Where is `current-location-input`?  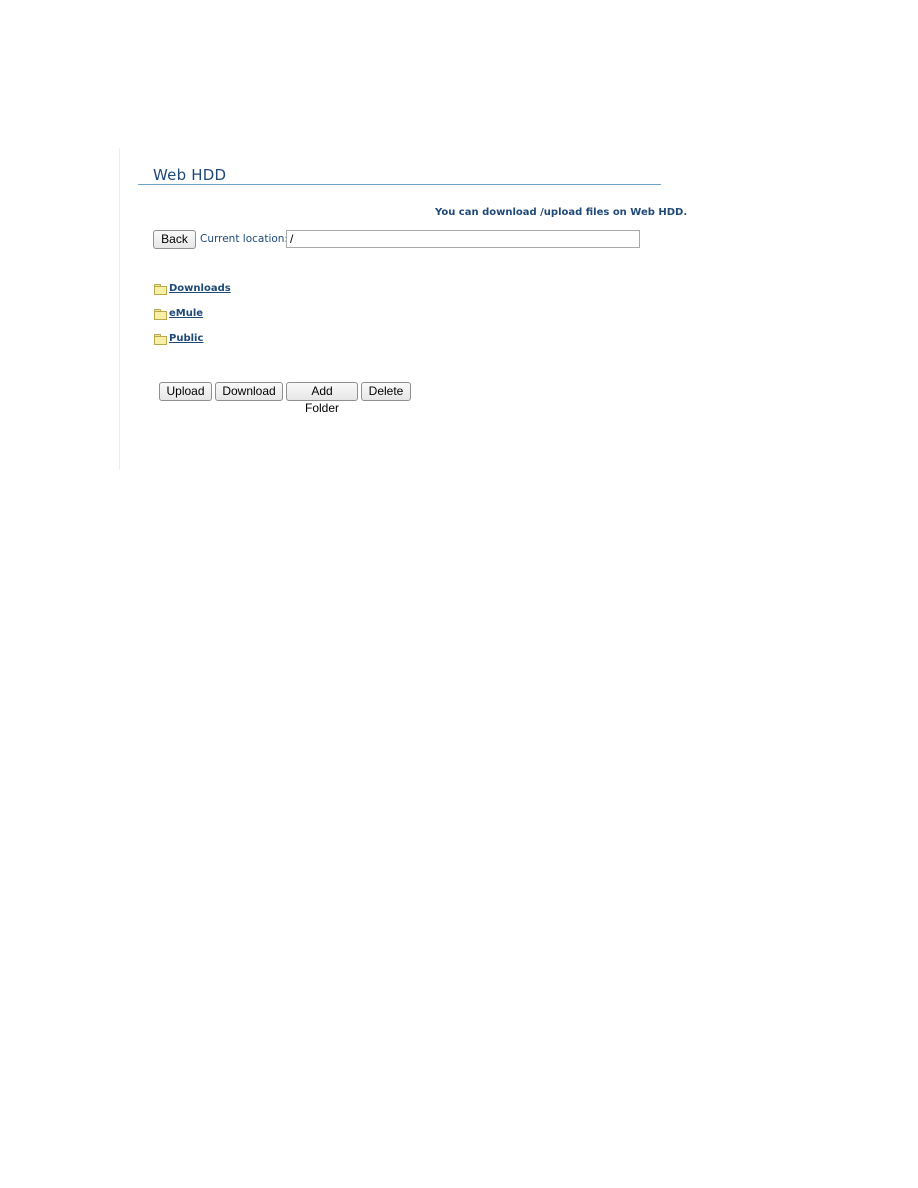
current-location-input is located at coordinates (463, 239).